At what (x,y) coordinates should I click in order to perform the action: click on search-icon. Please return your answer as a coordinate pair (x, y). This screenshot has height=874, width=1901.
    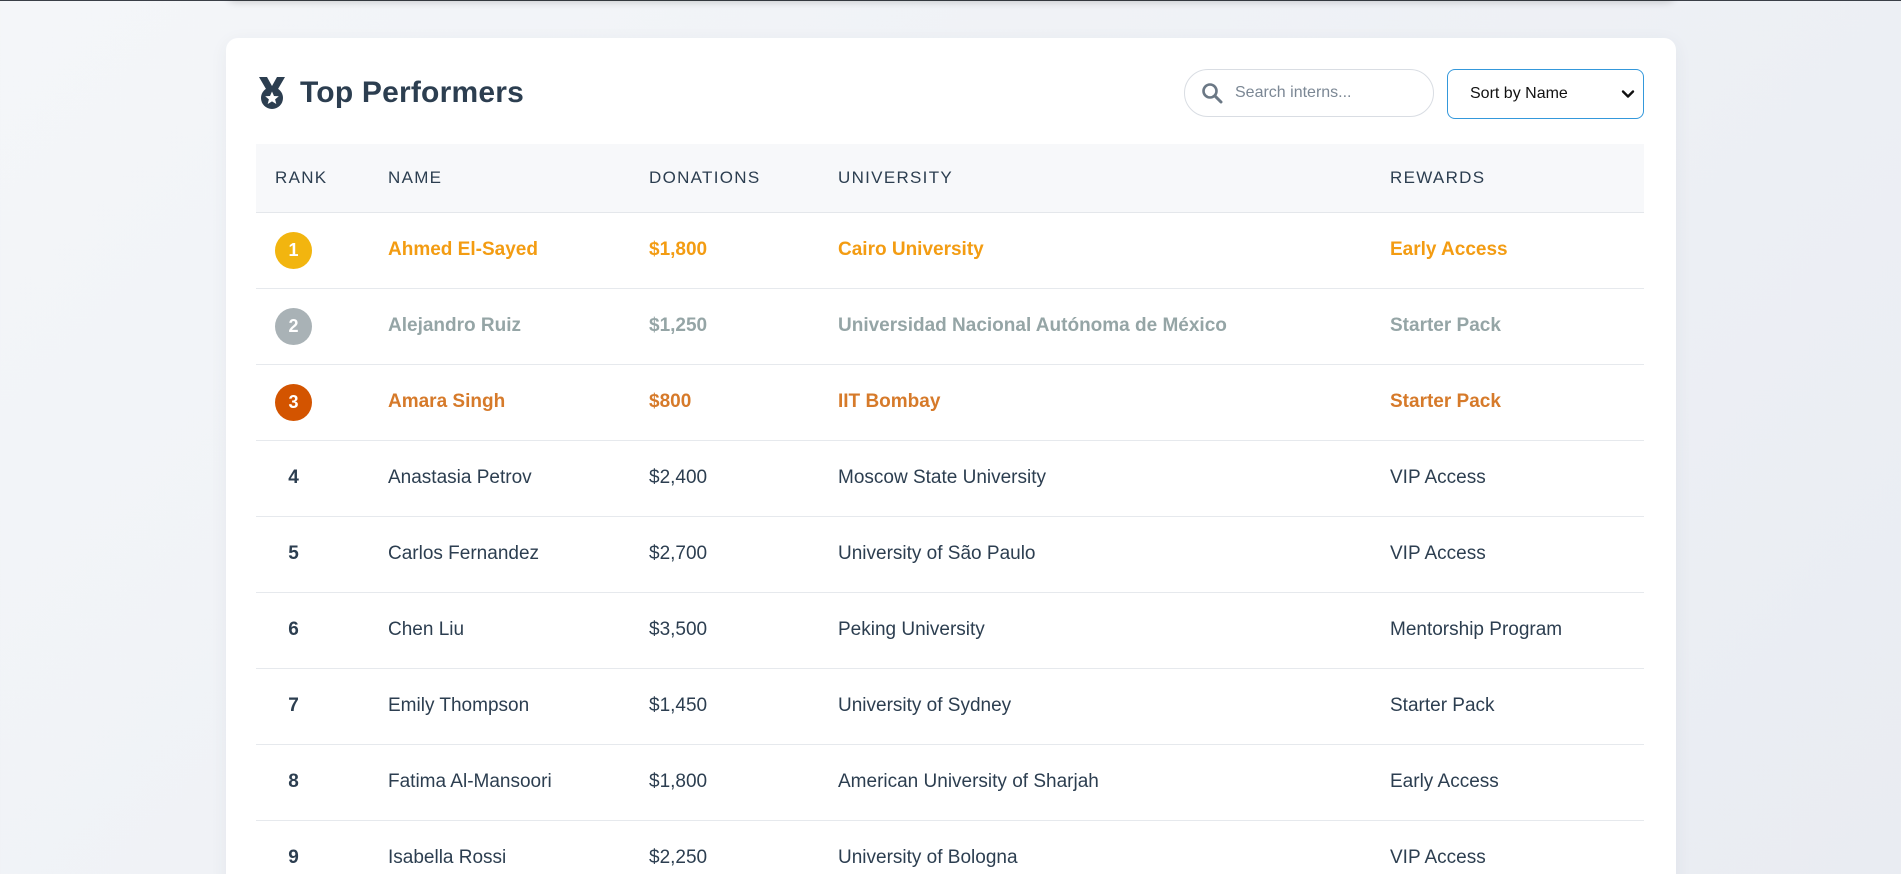
    Looking at the image, I should click on (1212, 93).